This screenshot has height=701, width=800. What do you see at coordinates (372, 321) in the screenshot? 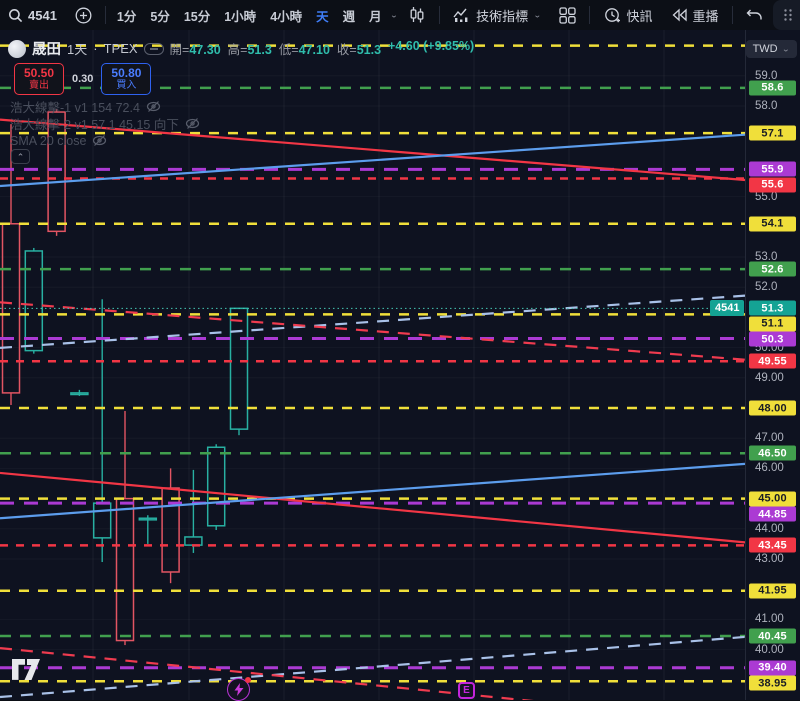
I see `mid-channel-rising` at bounding box center [372, 321].